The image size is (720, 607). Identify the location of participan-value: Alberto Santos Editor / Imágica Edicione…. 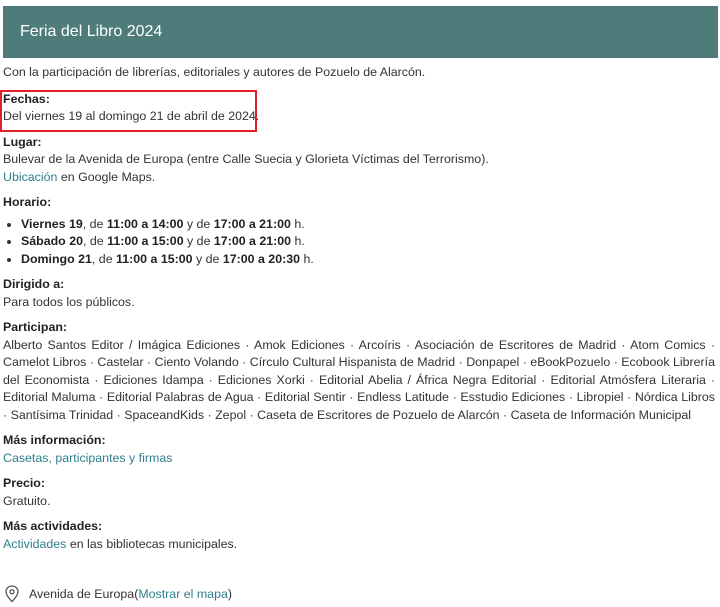
(359, 379).